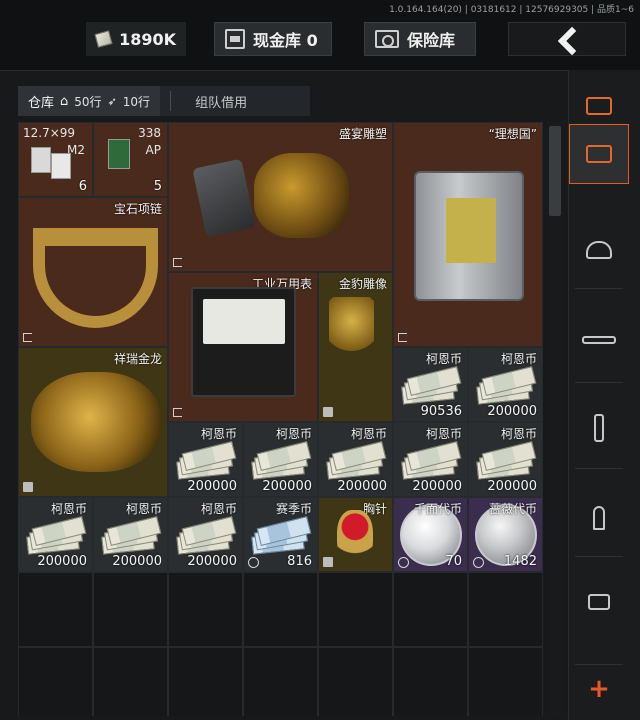 This screenshot has height=720, width=640. Describe the element at coordinates (177, 412) in the screenshot. I see `extract-icon` at that location.